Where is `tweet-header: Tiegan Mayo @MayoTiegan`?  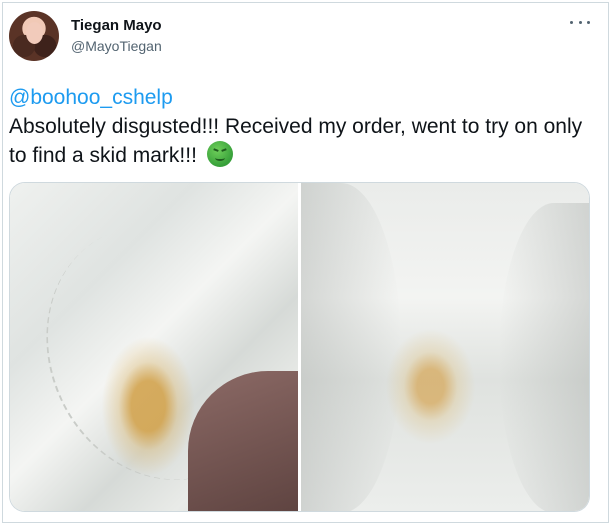 tweet-header: Tiegan Mayo @MayoTiegan is located at coordinates (85, 36).